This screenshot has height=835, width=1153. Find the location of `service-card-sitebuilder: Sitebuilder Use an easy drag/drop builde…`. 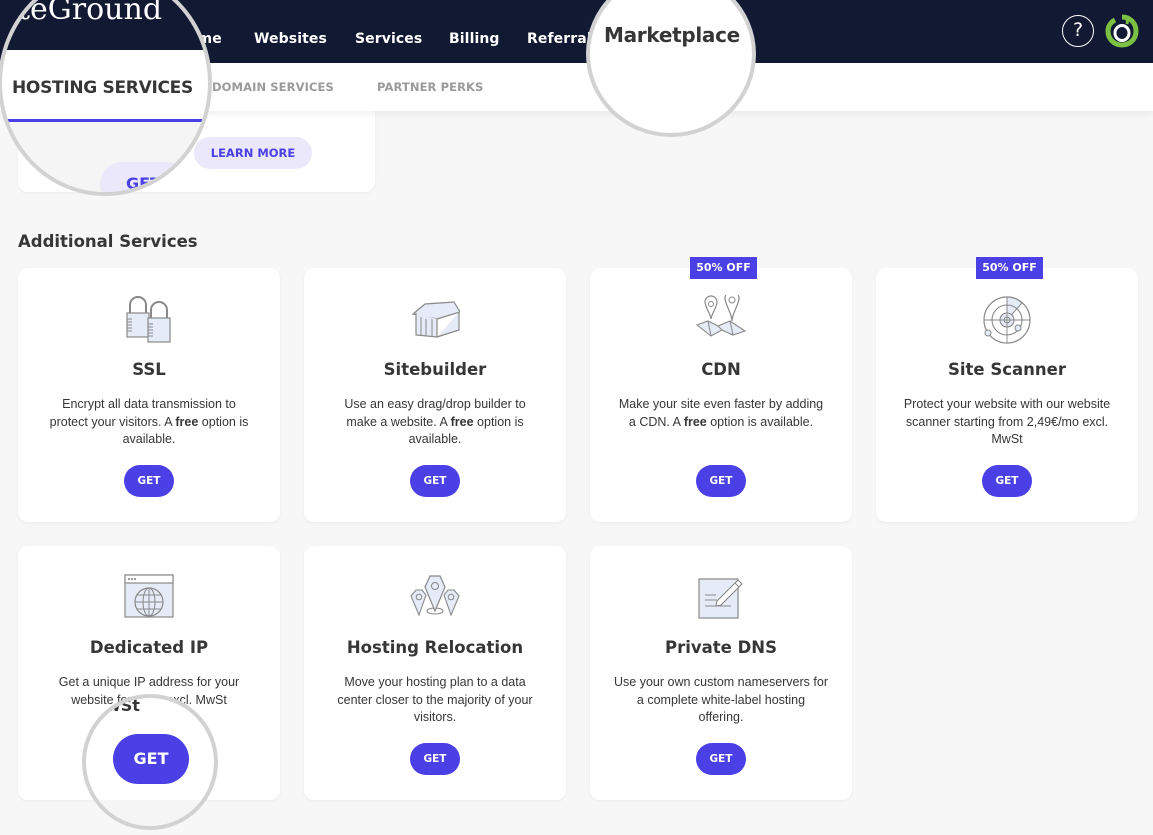

service-card-sitebuilder: Sitebuilder Use an easy drag/drop builde… is located at coordinates (435, 395).